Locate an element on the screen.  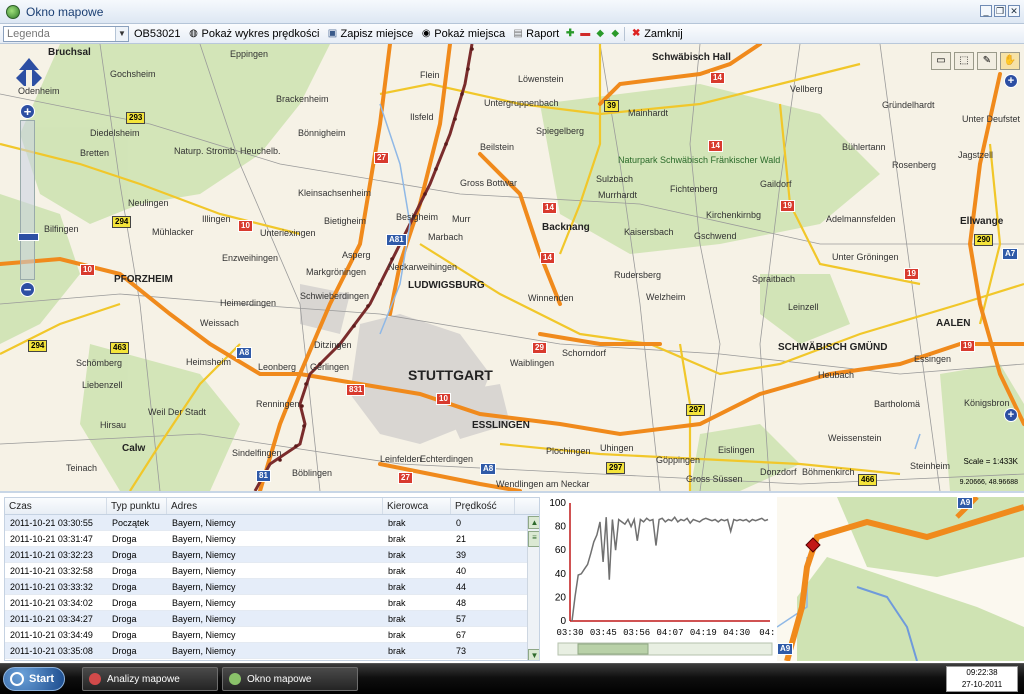
start-button: Start is located at coordinates (34, 679).